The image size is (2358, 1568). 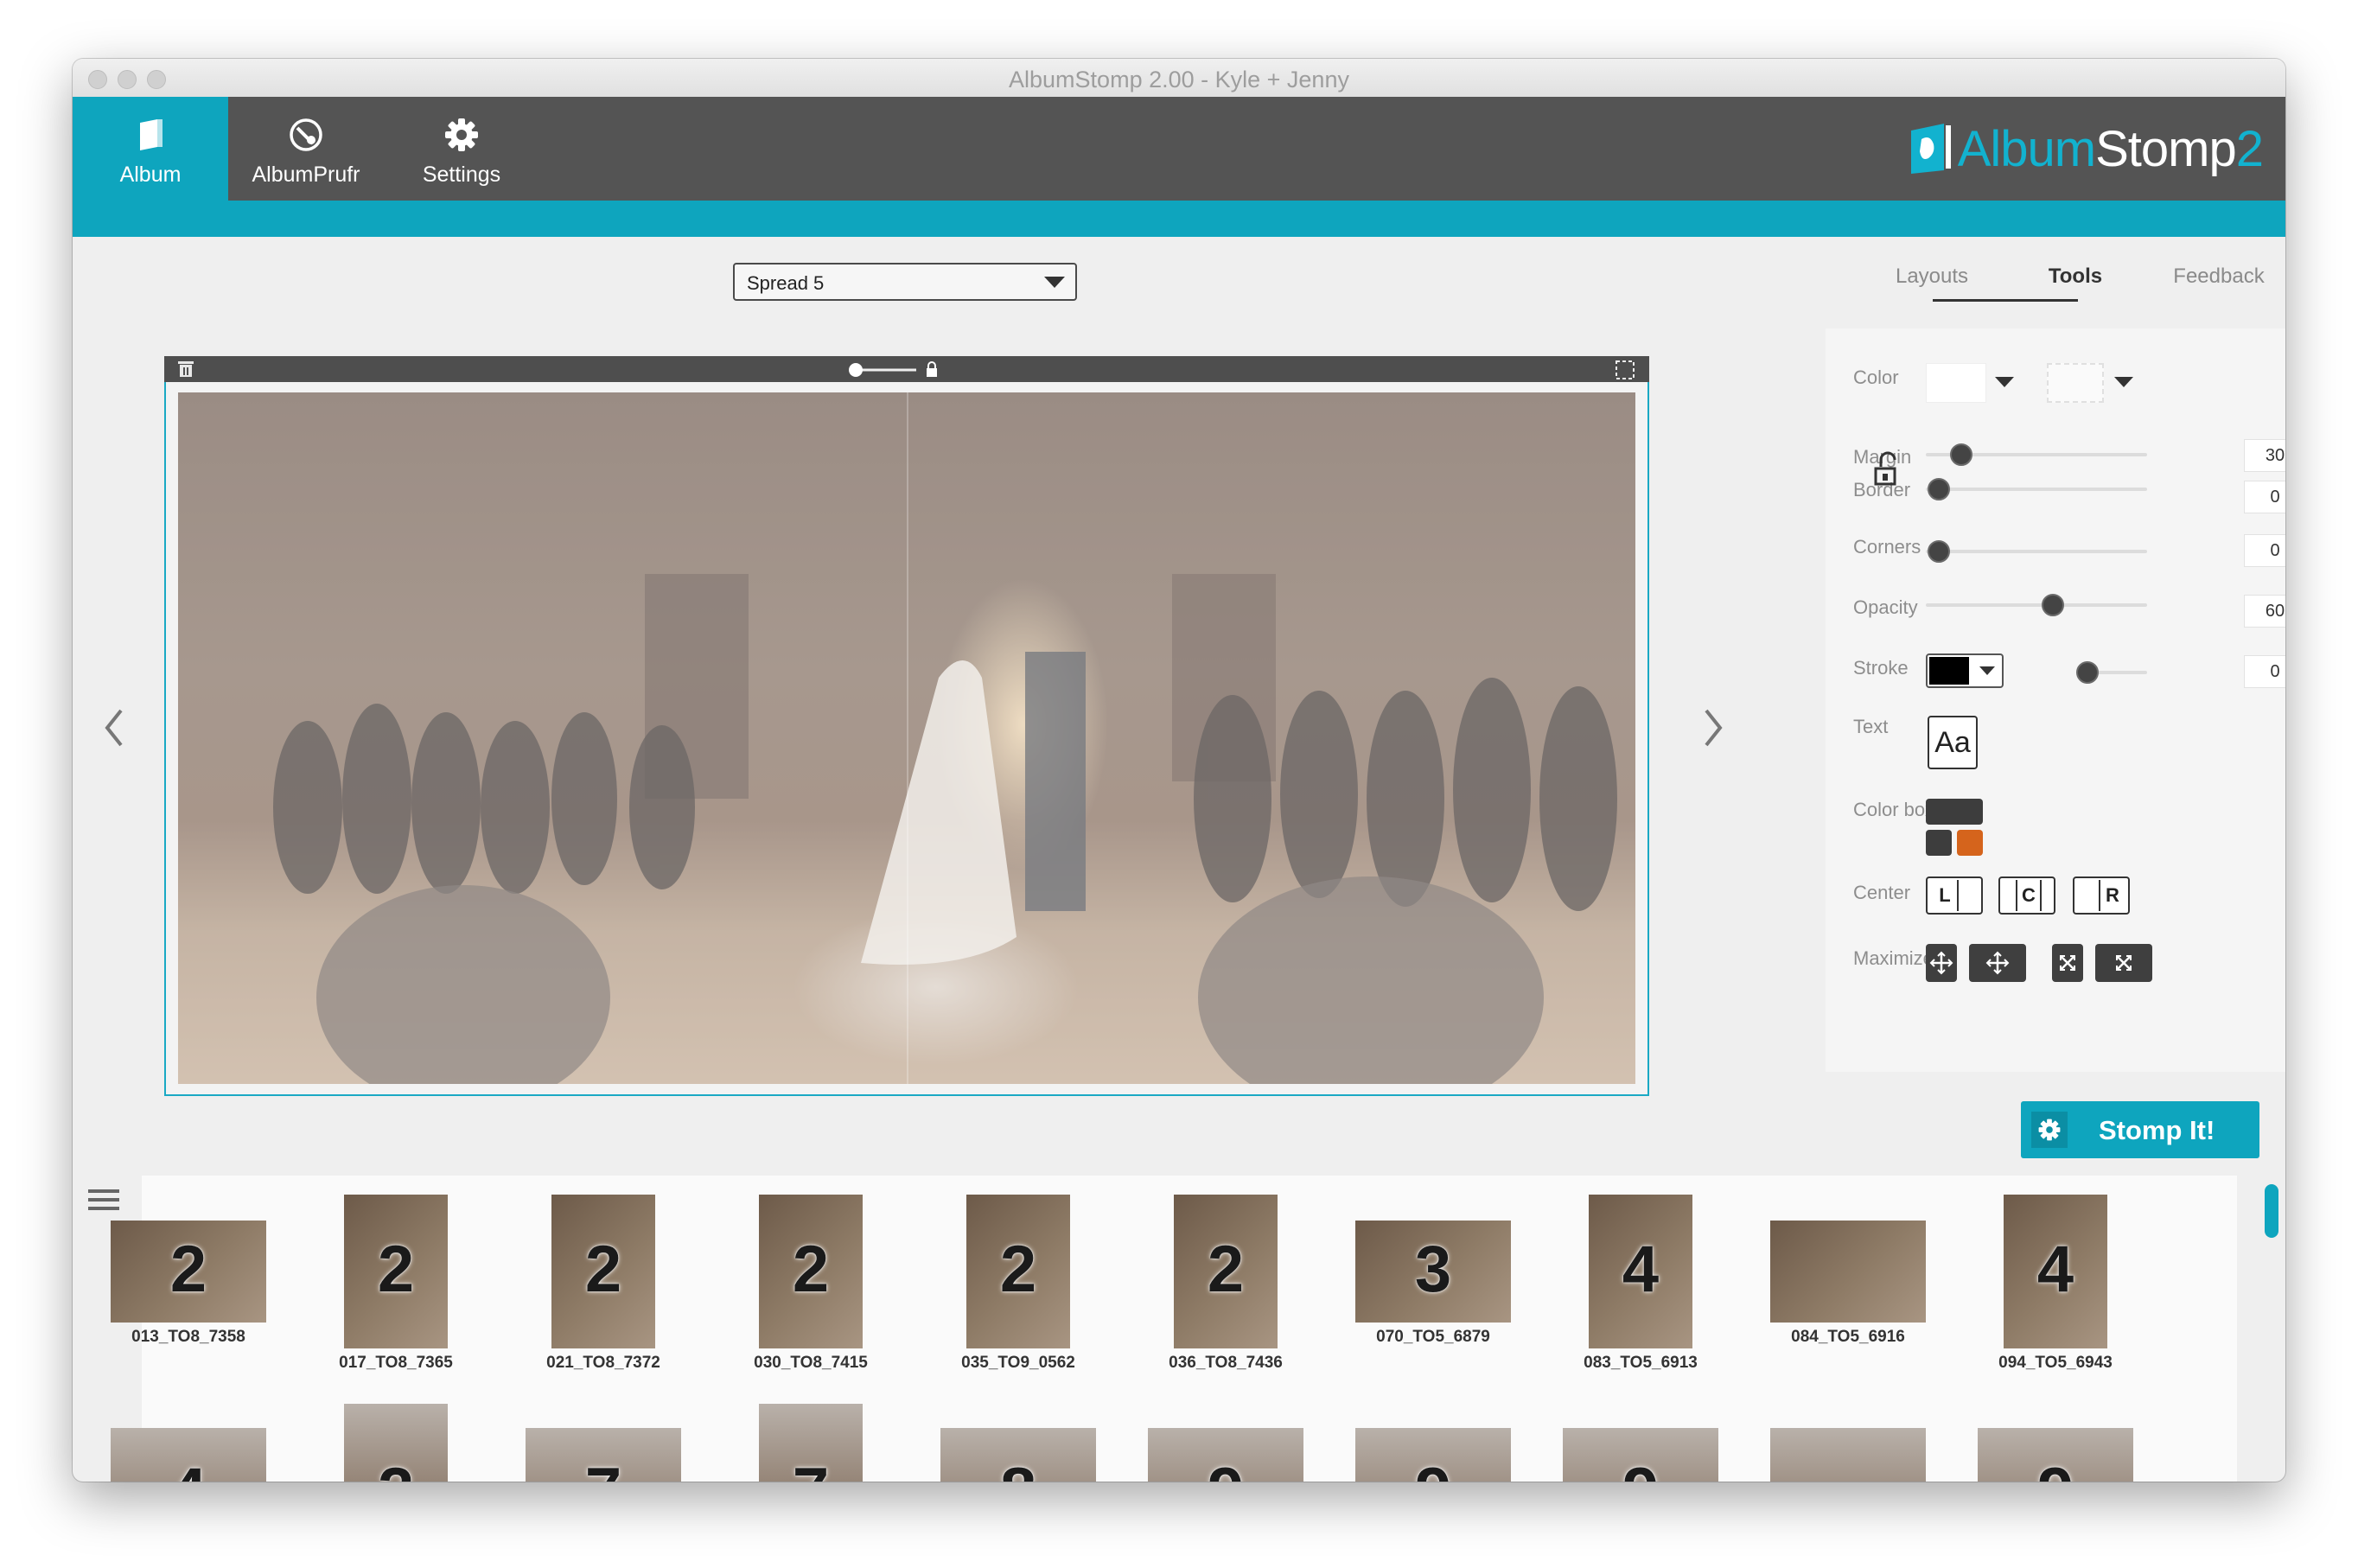 What do you see at coordinates (2036, 605) in the screenshot?
I see `opacity-slider` at bounding box center [2036, 605].